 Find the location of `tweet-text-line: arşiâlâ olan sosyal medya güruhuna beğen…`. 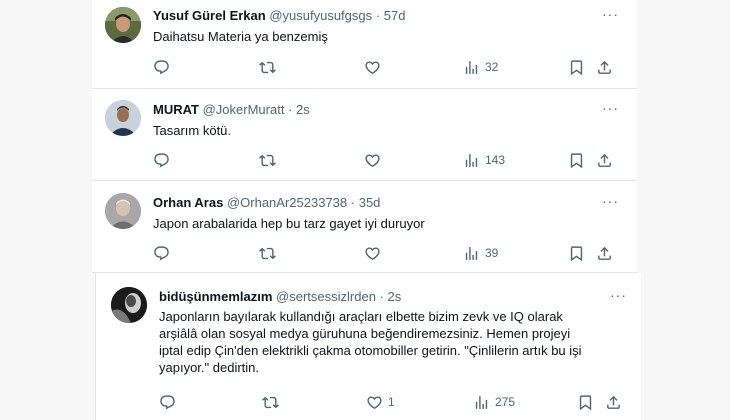

tweet-text-line: arşiâlâ olan sosyal medya güruhuna beğen… is located at coordinates (365, 333).